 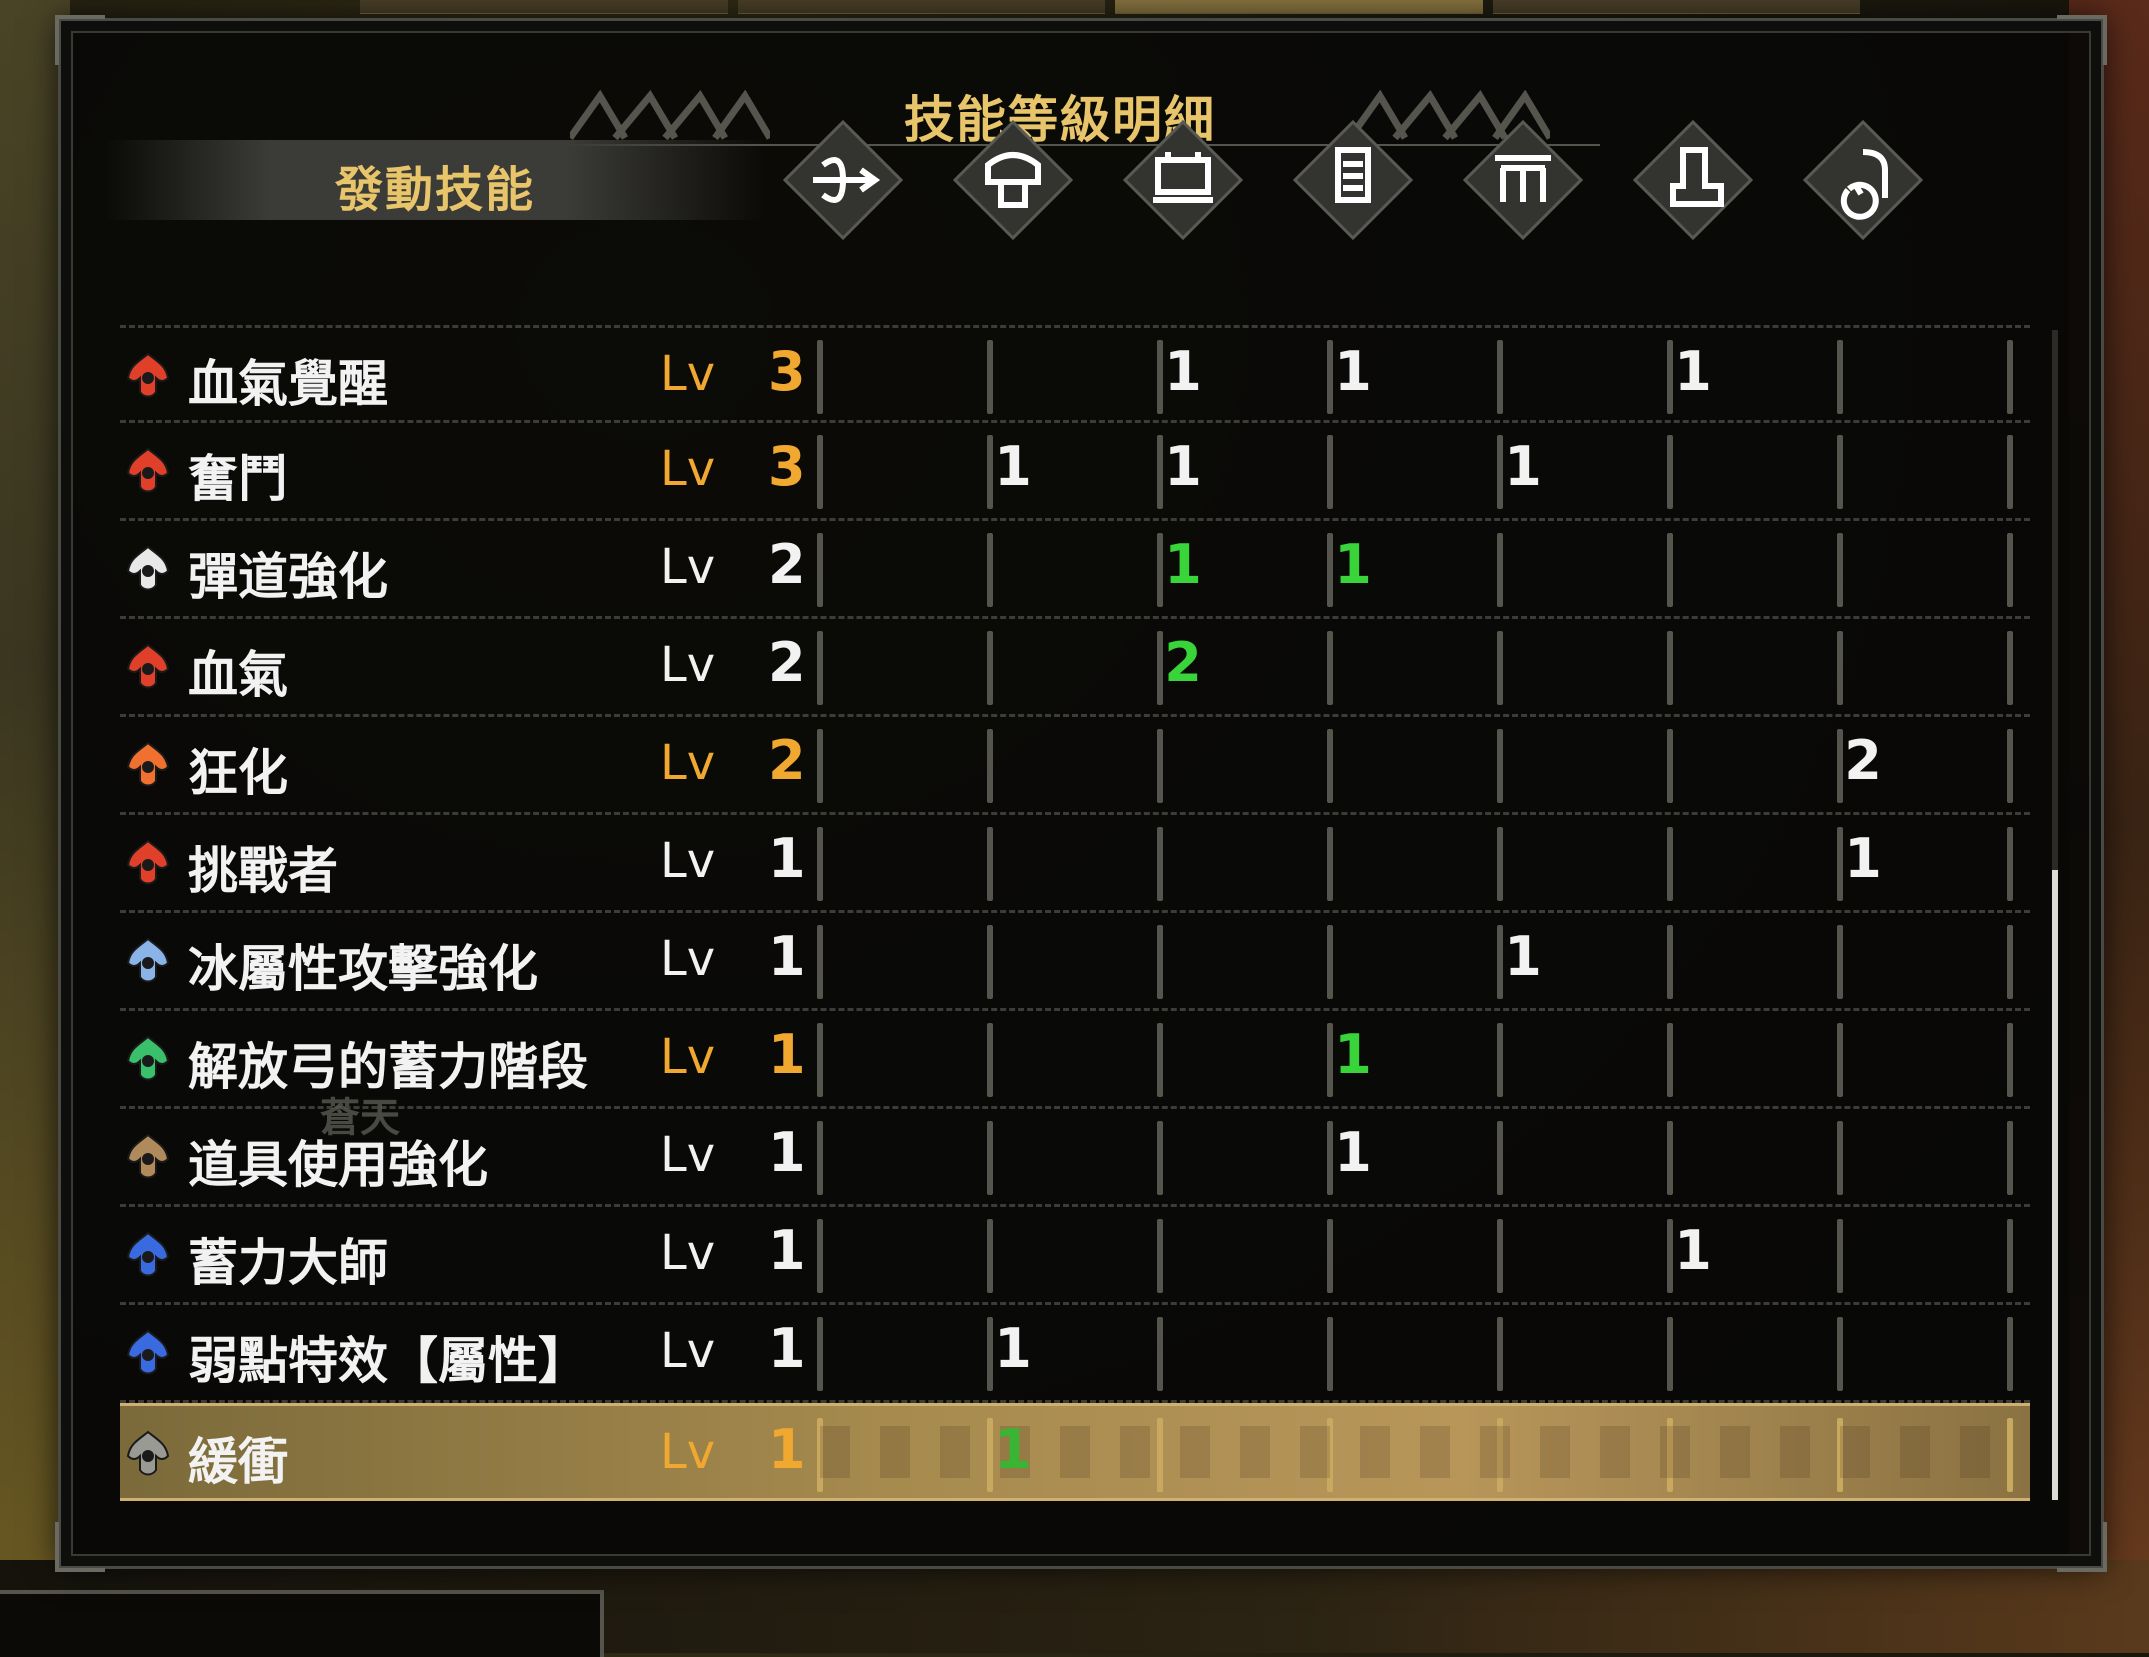 What do you see at coordinates (238, 773) in the screenshot?
I see `skill-name: 狂化` at bounding box center [238, 773].